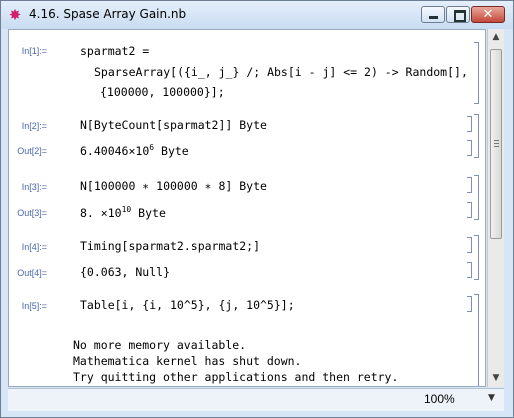  What do you see at coordinates (125, 272) in the screenshot?
I see `output-cell: {0.063, Null}` at bounding box center [125, 272].